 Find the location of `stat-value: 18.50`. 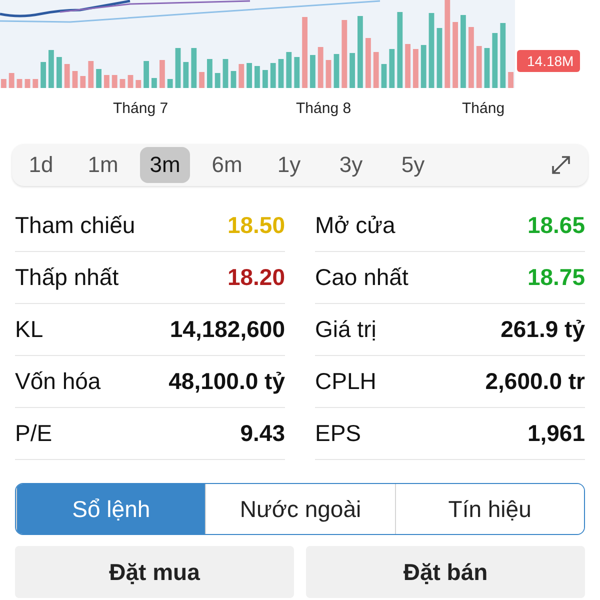

stat-value: 18.50 is located at coordinates (256, 225).